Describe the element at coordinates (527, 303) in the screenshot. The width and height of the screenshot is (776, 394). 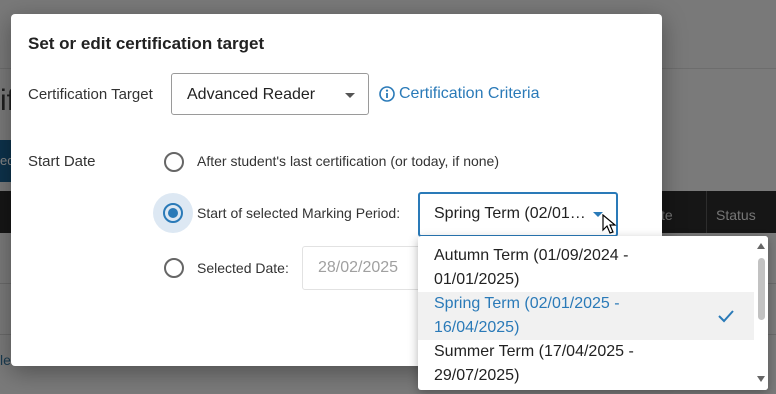
I see `dropdown-option-line: Spring Term (02/01/2025 -` at that location.